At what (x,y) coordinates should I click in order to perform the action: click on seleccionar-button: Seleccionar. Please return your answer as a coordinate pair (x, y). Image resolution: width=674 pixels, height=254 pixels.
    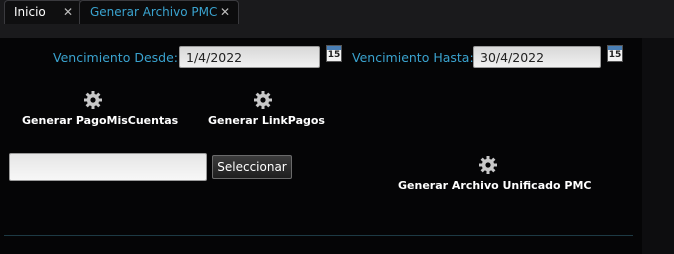
    Looking at the image, I should click on (252, 167).